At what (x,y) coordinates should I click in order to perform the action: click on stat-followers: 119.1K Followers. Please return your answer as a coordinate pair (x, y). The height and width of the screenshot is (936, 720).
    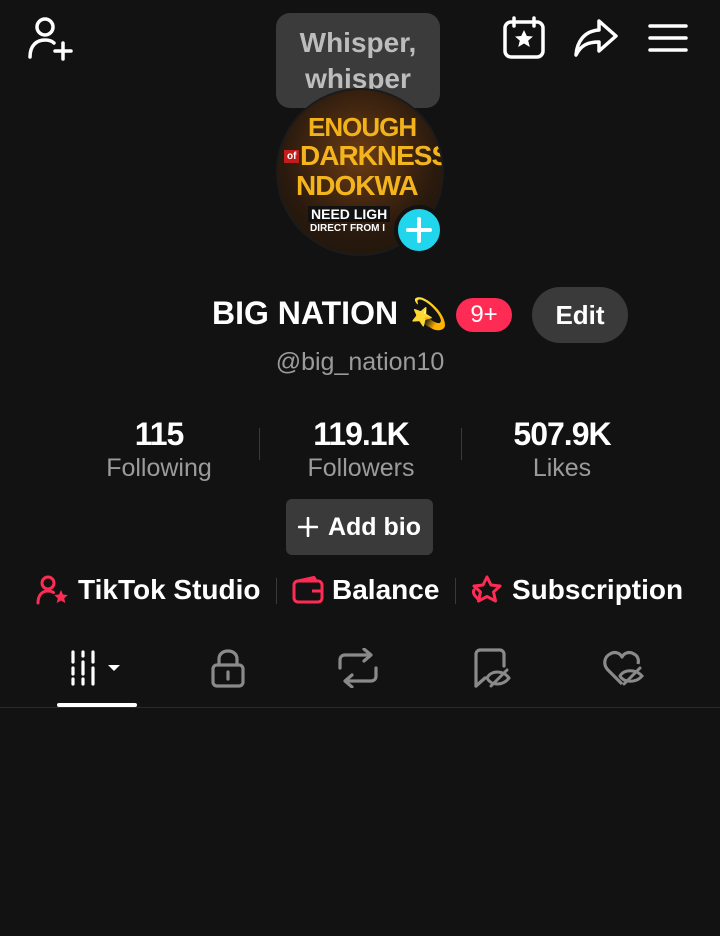
    Looking at the image, I should click on (361, 449).